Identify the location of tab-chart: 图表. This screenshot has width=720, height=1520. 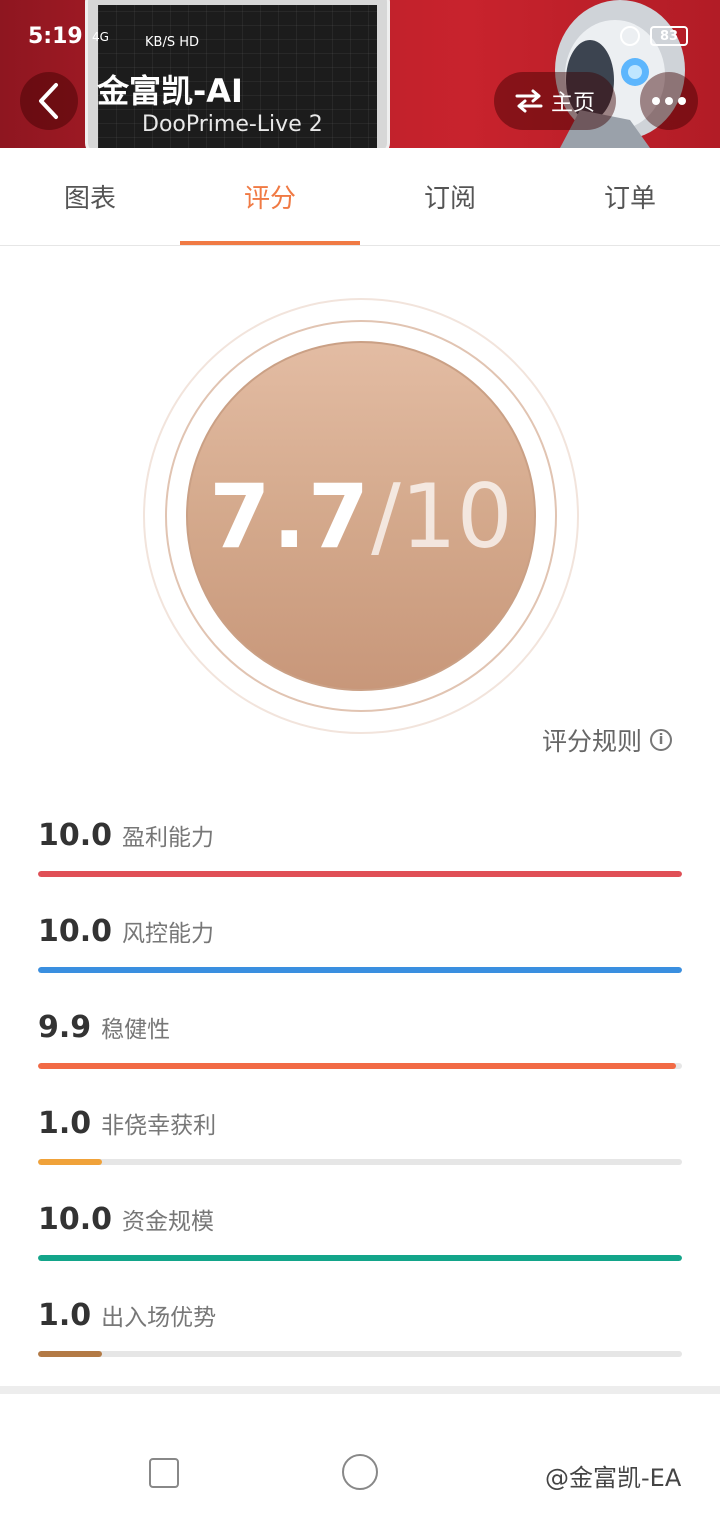
(90, 196).